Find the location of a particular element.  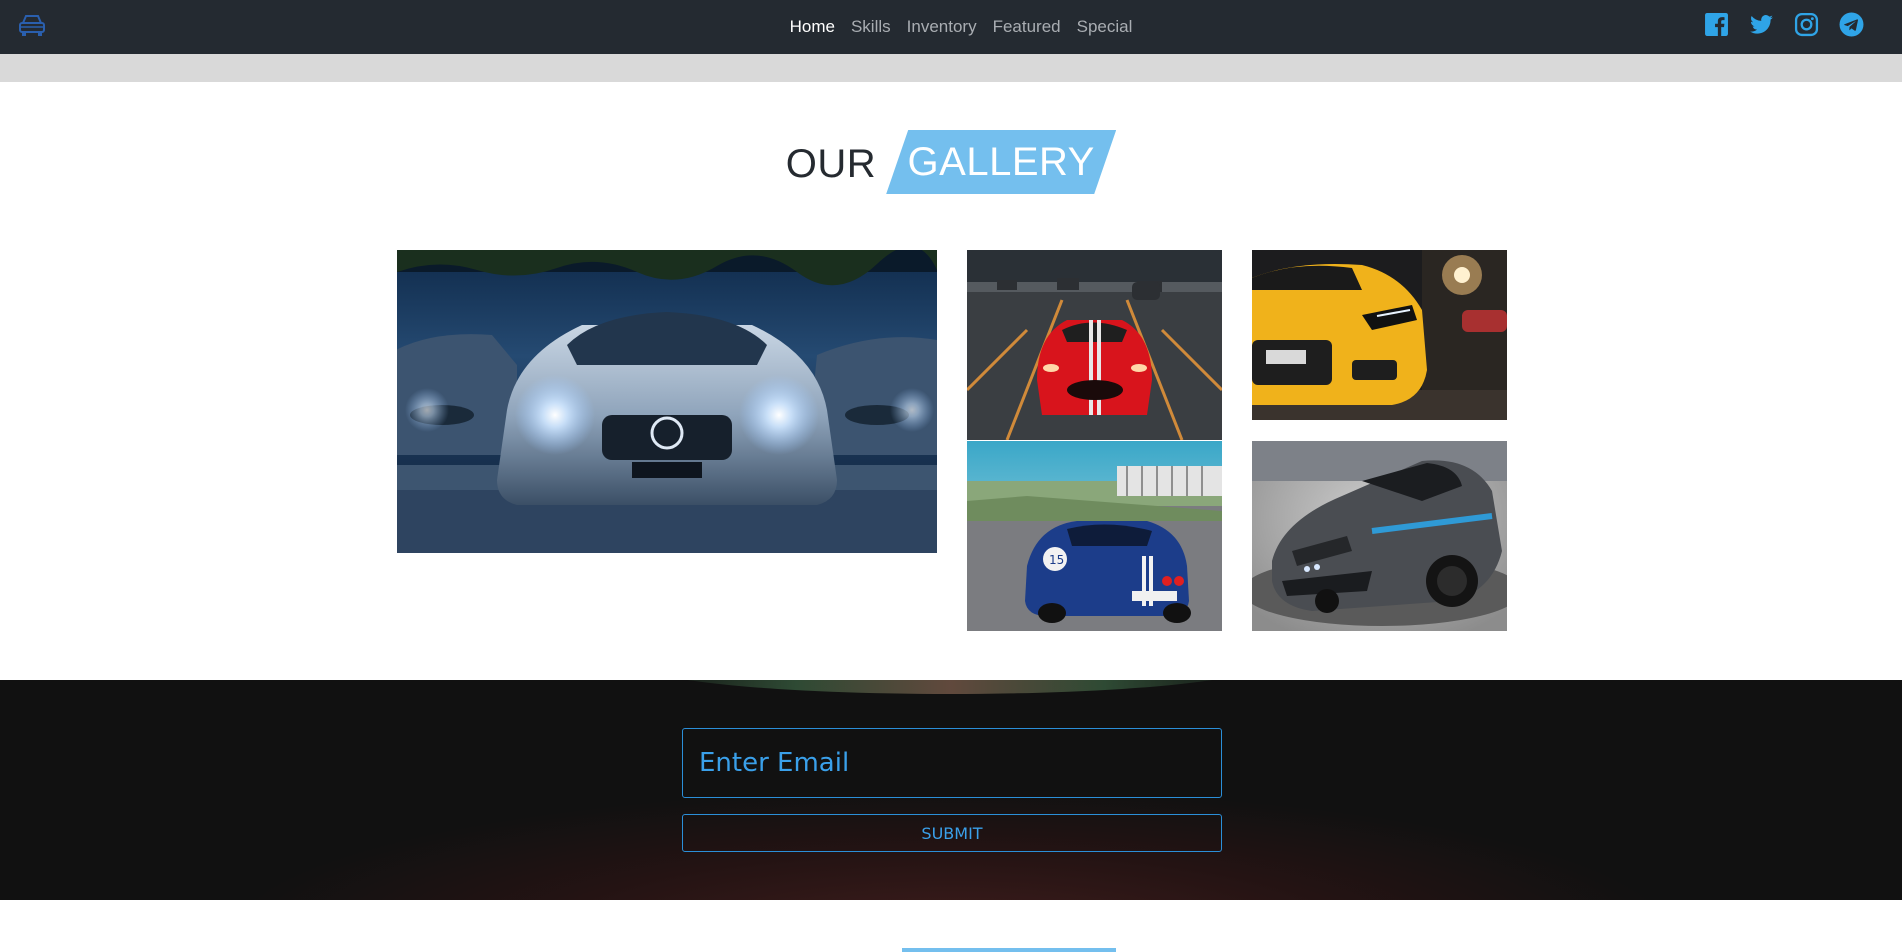

email-field is located at coordinates (952, 763).